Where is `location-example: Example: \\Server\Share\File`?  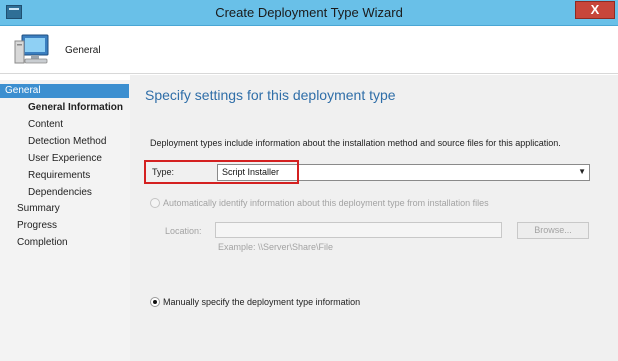 location-example: Example: \\Server\Share\File is located at coordinates (276, 247).